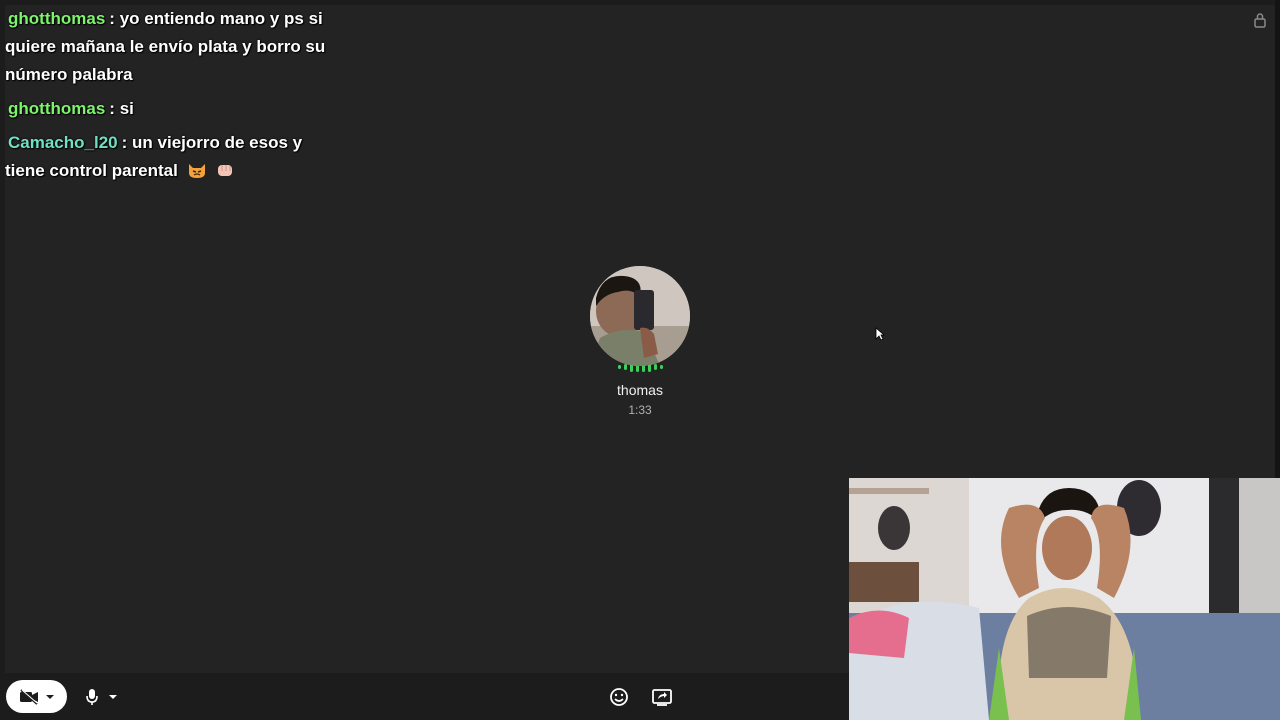 The width and height of the screenshot is (1280, 720). I want to click on chat-username: Camacho_l20, so click(63, 142).